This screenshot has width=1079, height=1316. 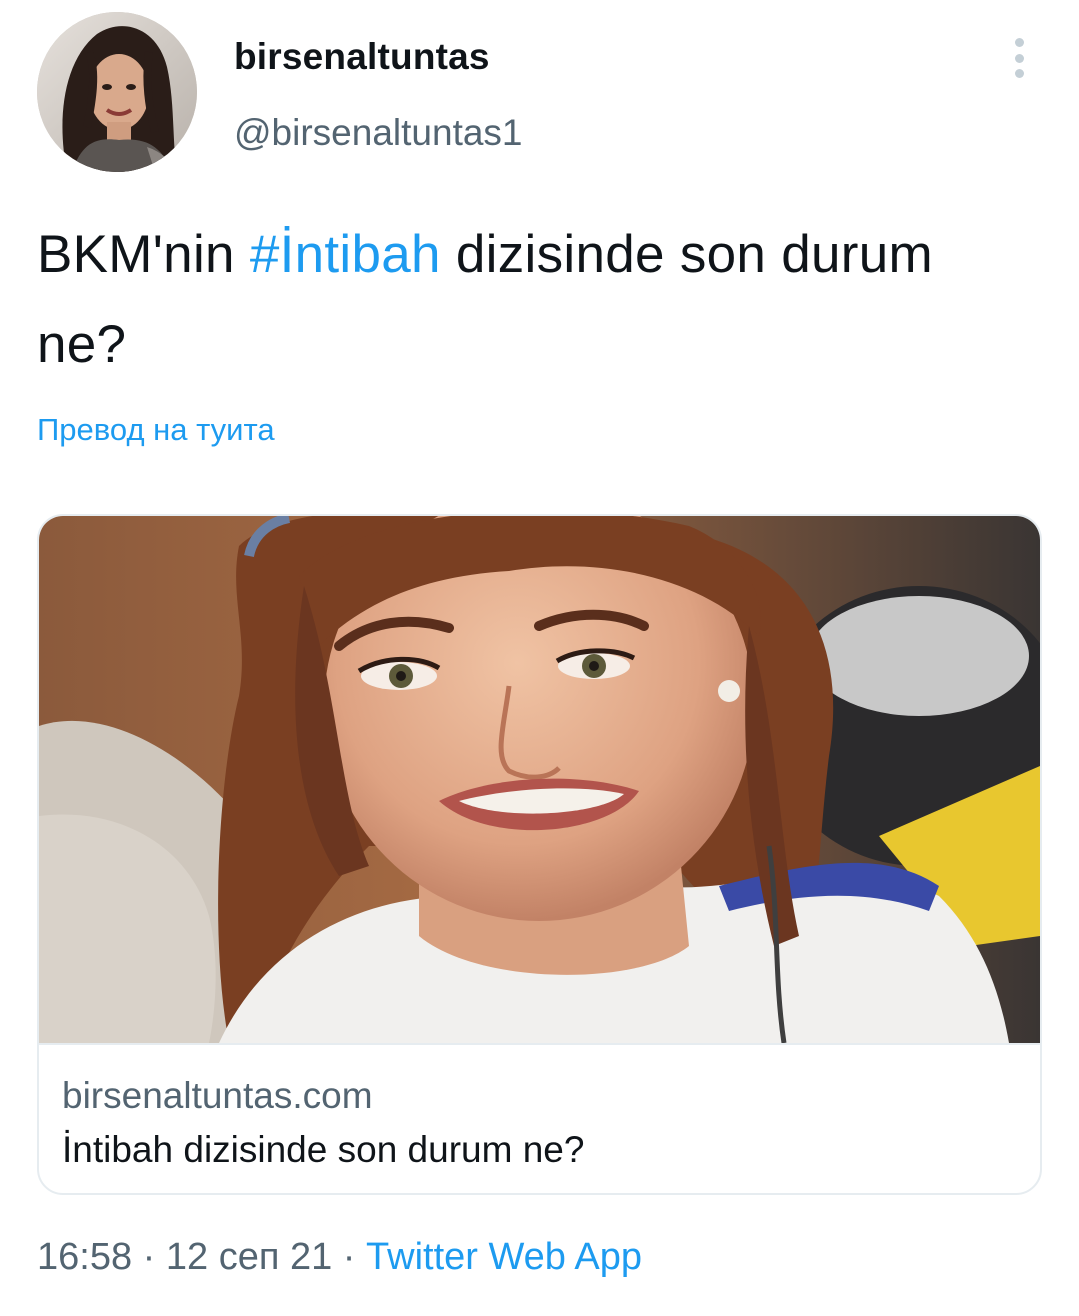 What do you see at coordinates (156, 430) in the screenshot?
I see `translate-tweet-link: Превод на туита` at bounding box center [156, 430].